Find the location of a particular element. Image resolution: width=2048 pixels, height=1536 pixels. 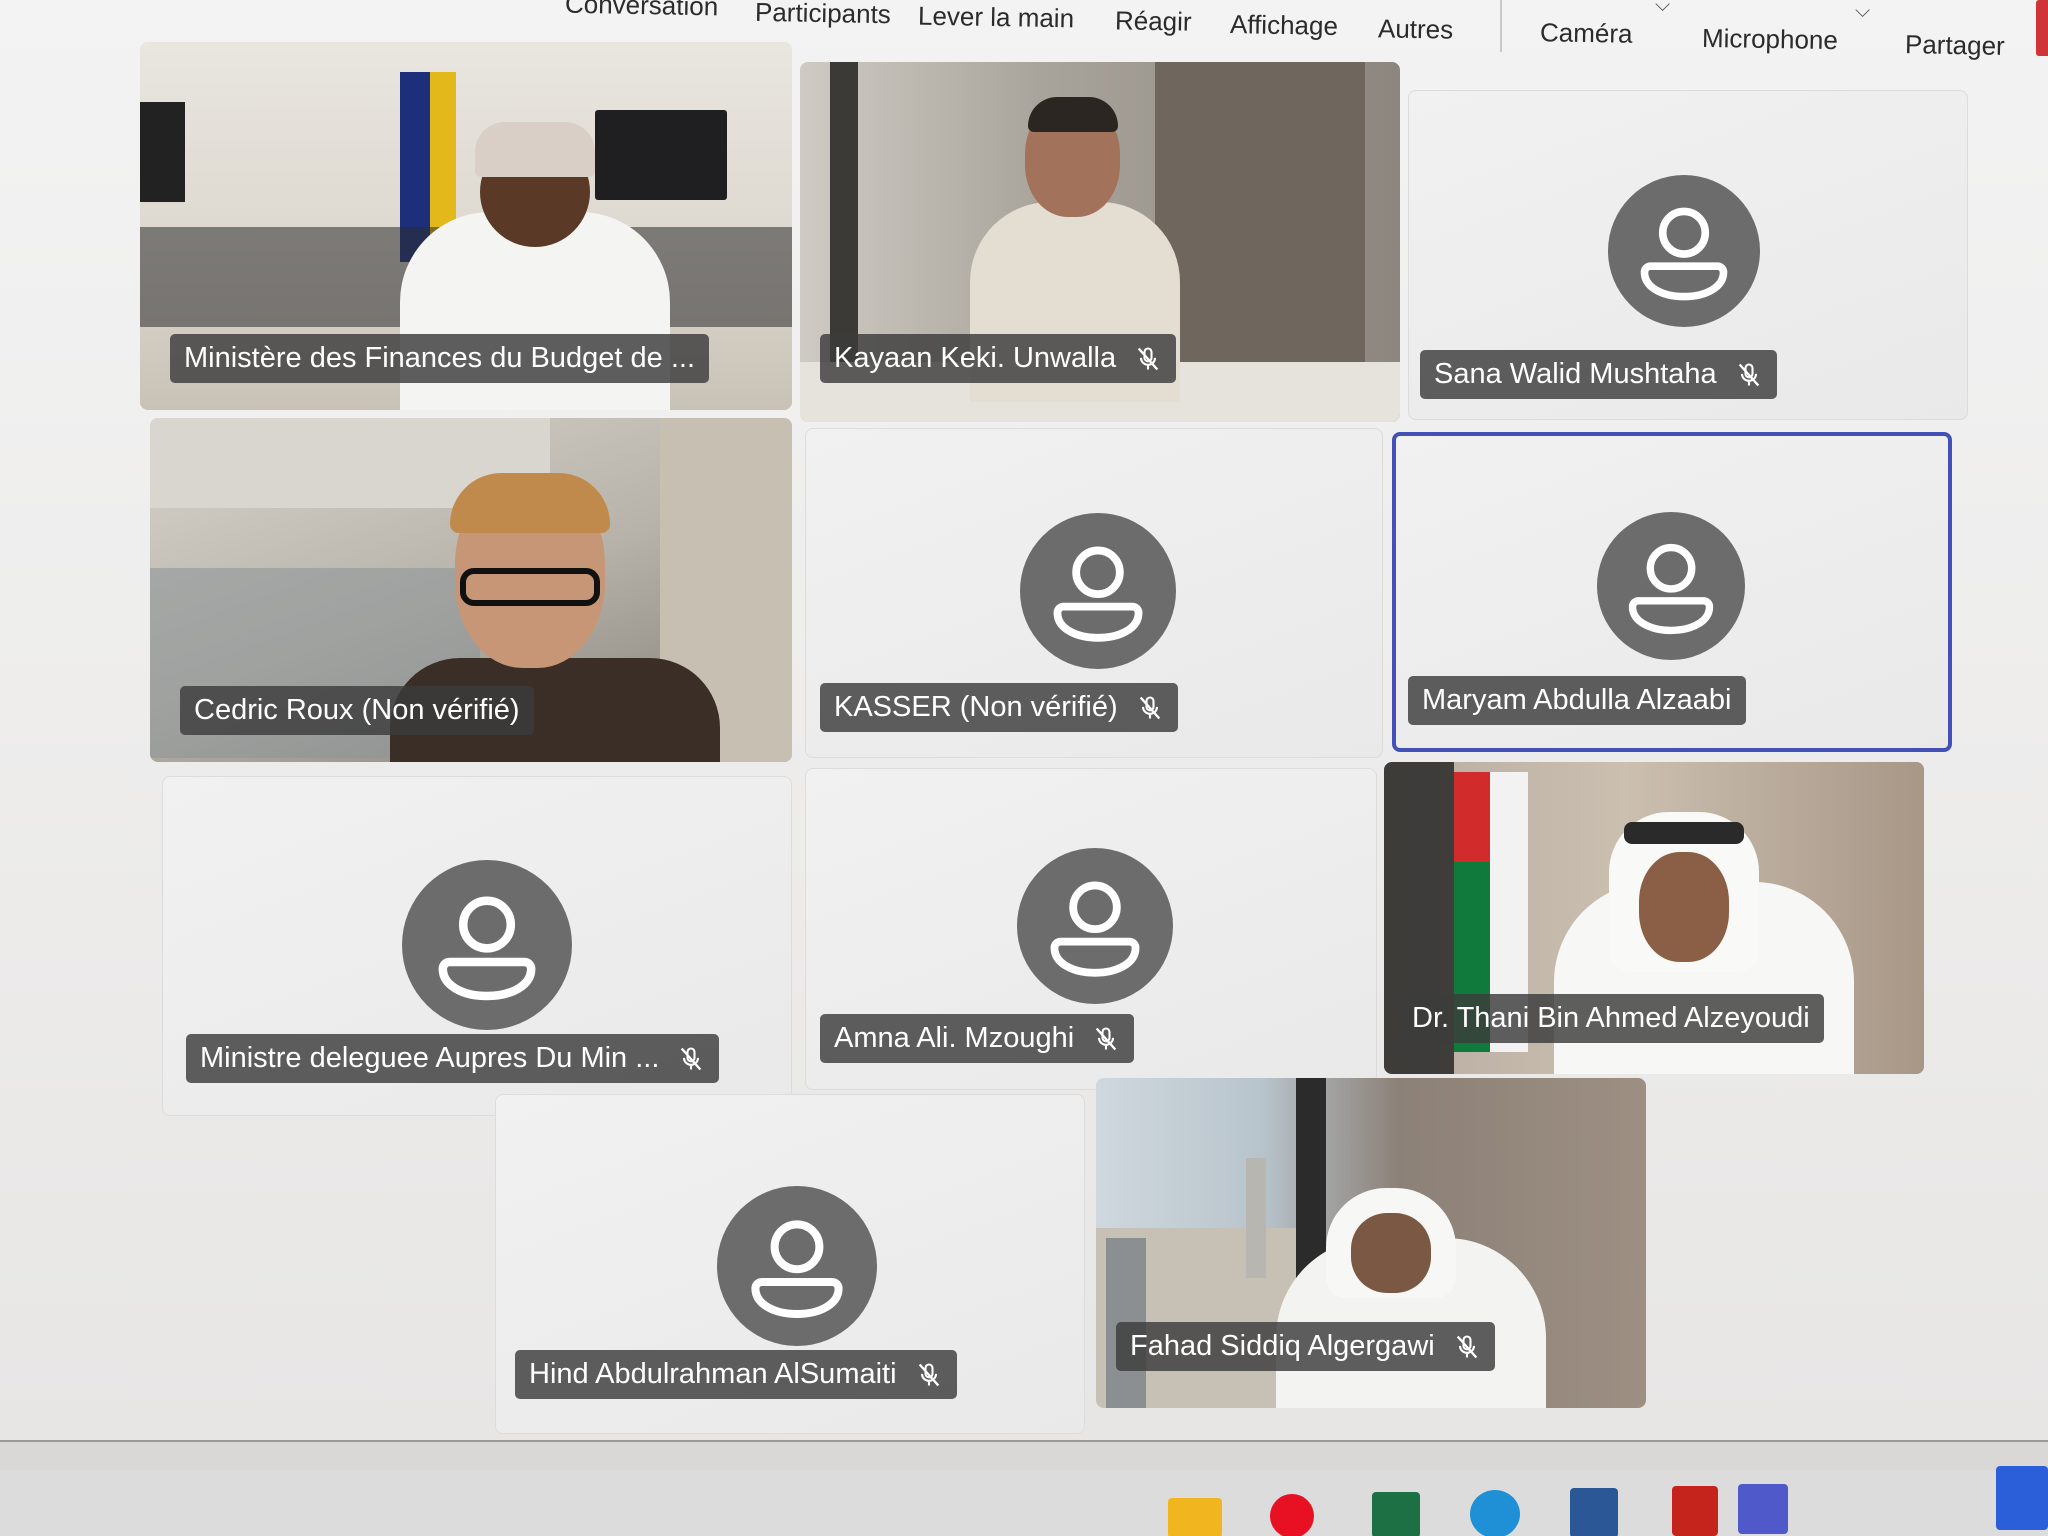

opera-icon is located at coordinates (1292, 1515).